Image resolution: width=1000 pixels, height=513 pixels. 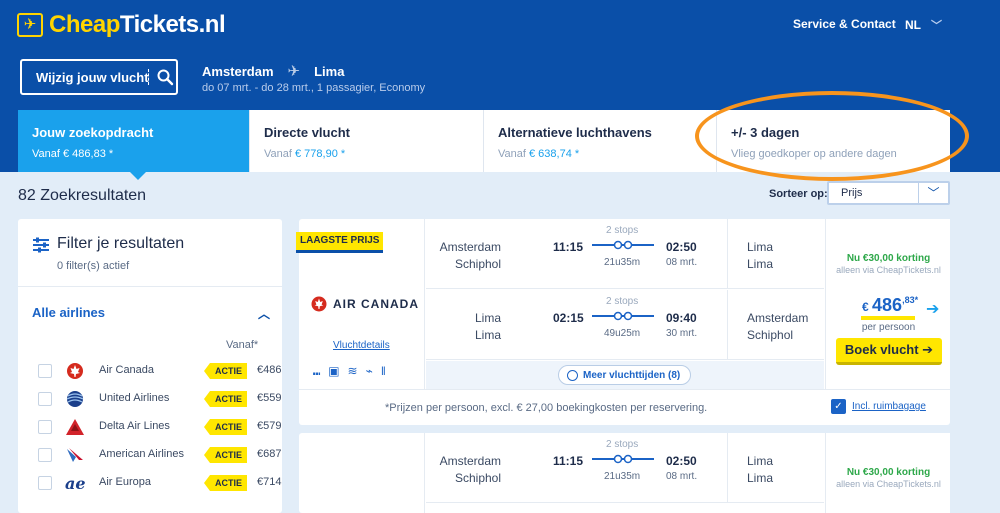 I want to click on airline-name: Delta Air Lines, so click(x=134, y=426).